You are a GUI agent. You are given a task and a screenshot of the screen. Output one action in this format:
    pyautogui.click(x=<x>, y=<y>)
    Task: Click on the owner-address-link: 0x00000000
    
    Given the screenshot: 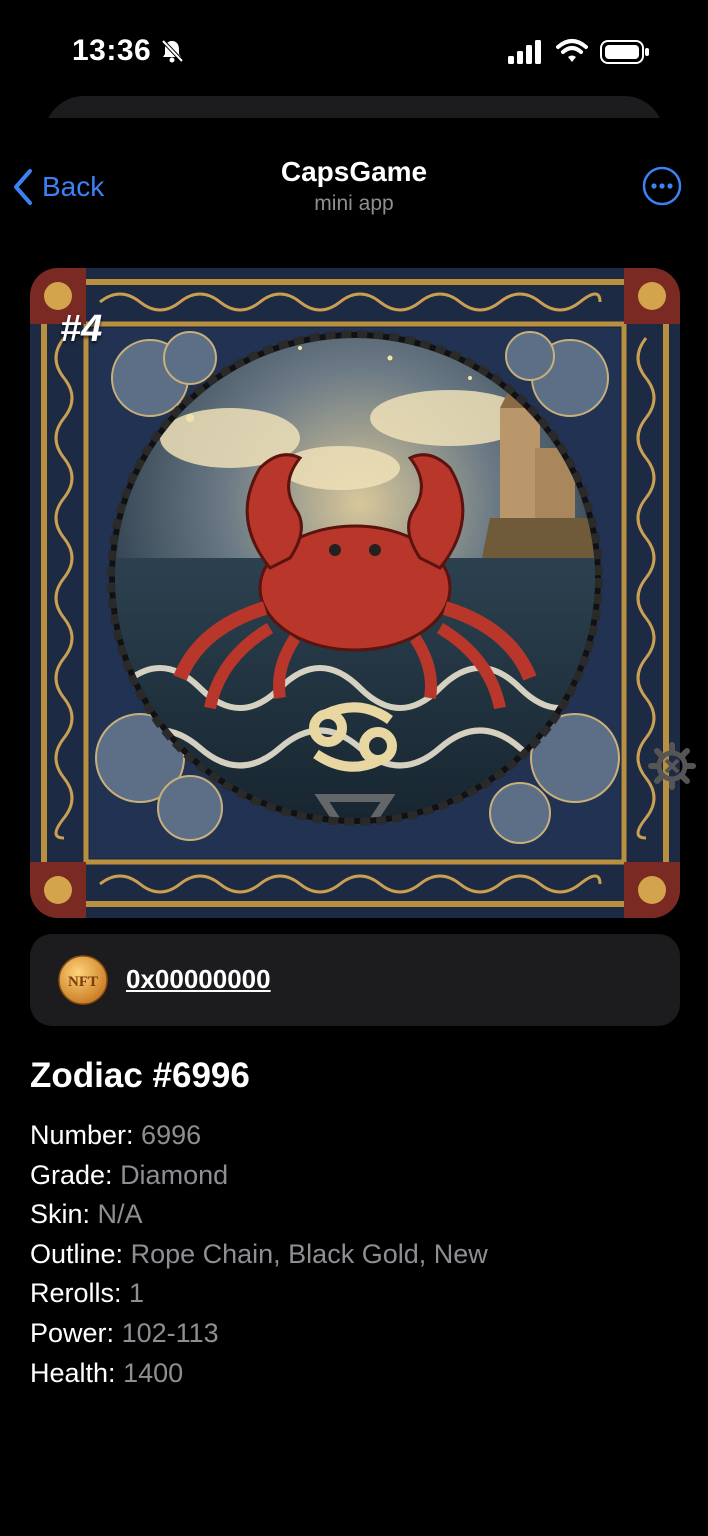 What is the action you would take?
    pyautogui.click(x=198, y=979)
    